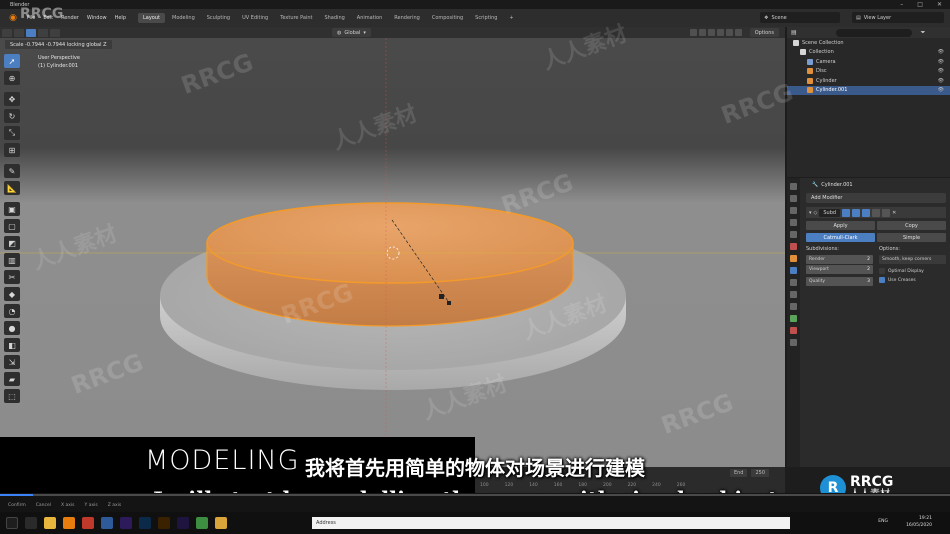  Describe the element at coordinates (793, 198) in the screenshot. I see `render-tab-icon` at that location.